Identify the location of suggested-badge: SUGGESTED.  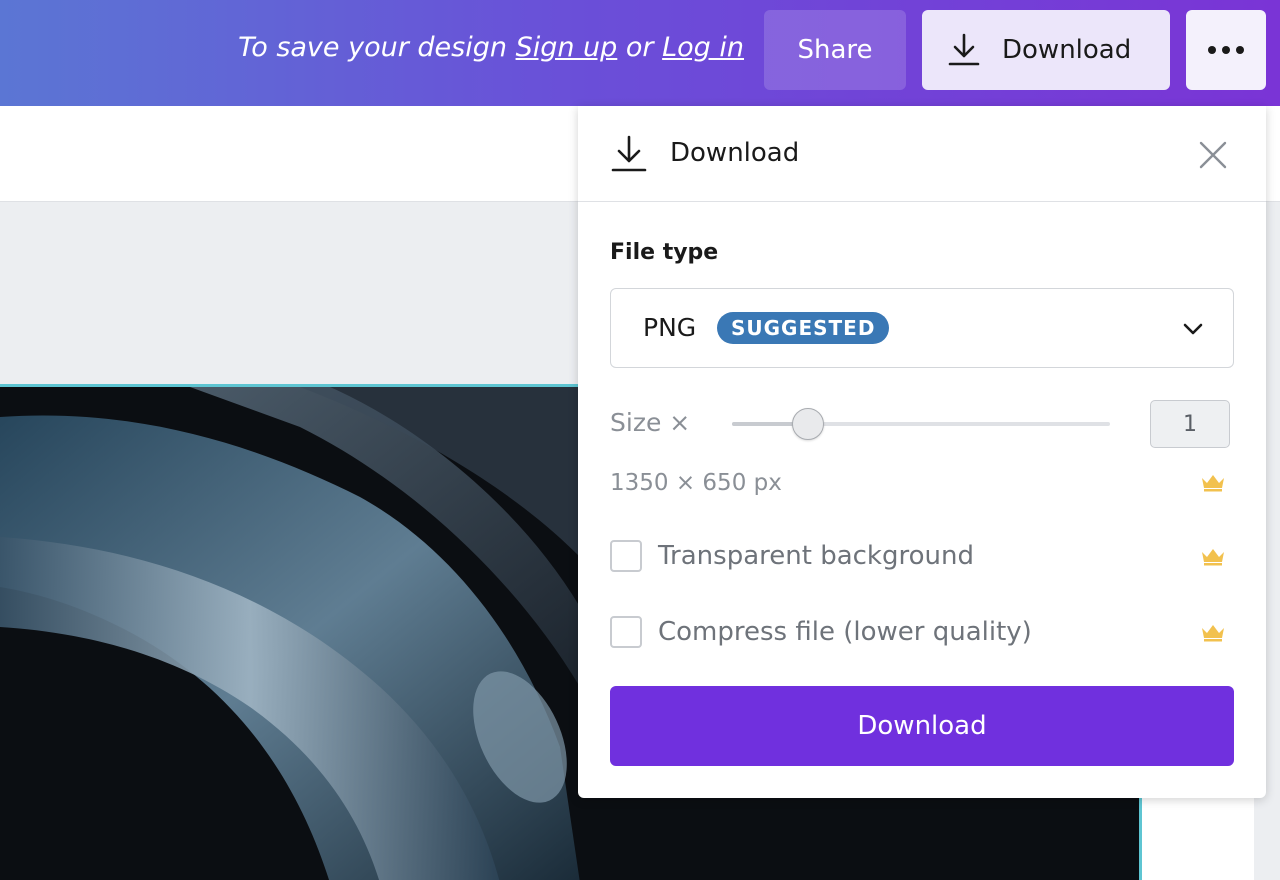
(803, 328).